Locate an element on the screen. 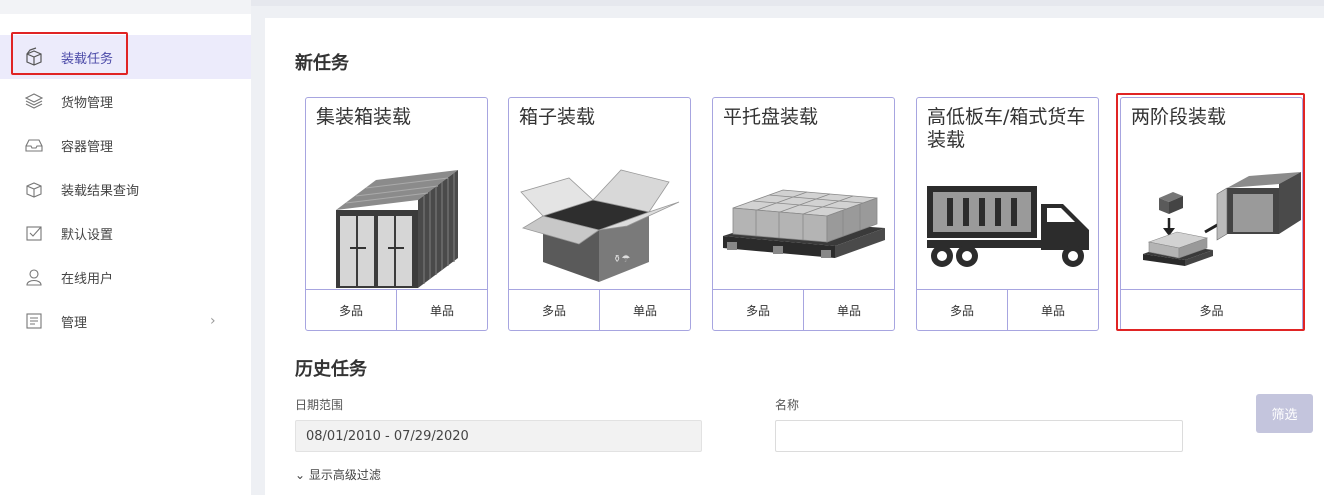  new-task-title: 新任务 is located at coordinates (322, 63).